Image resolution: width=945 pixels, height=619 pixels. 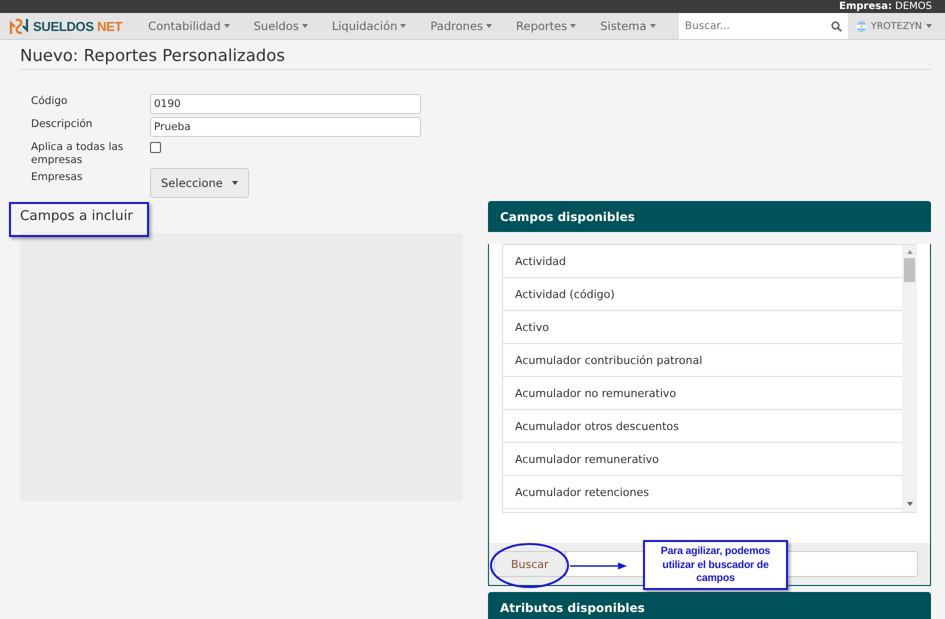 I want to click on scrollbar, so click(x=909, y=378).